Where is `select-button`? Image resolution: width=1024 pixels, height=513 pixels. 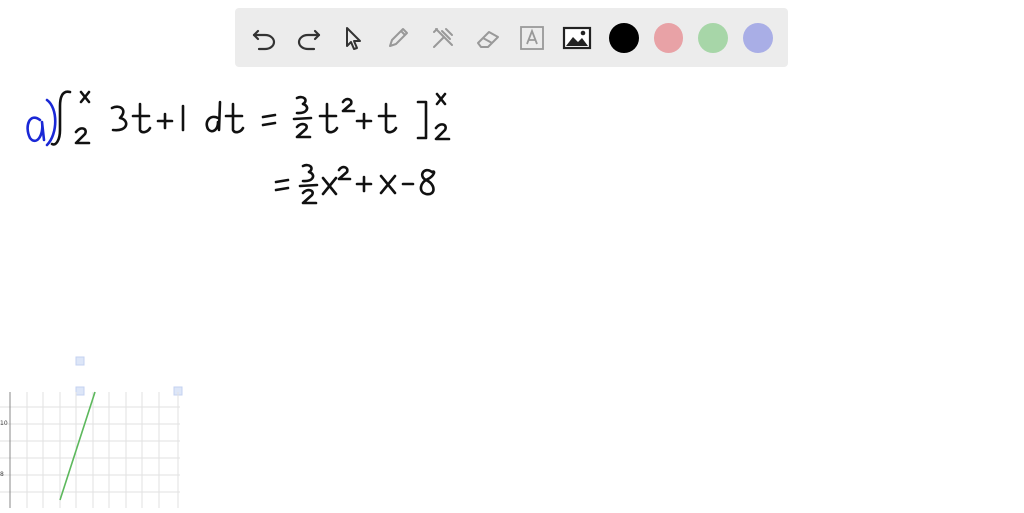 select-button is located at coordinates (353, 38).